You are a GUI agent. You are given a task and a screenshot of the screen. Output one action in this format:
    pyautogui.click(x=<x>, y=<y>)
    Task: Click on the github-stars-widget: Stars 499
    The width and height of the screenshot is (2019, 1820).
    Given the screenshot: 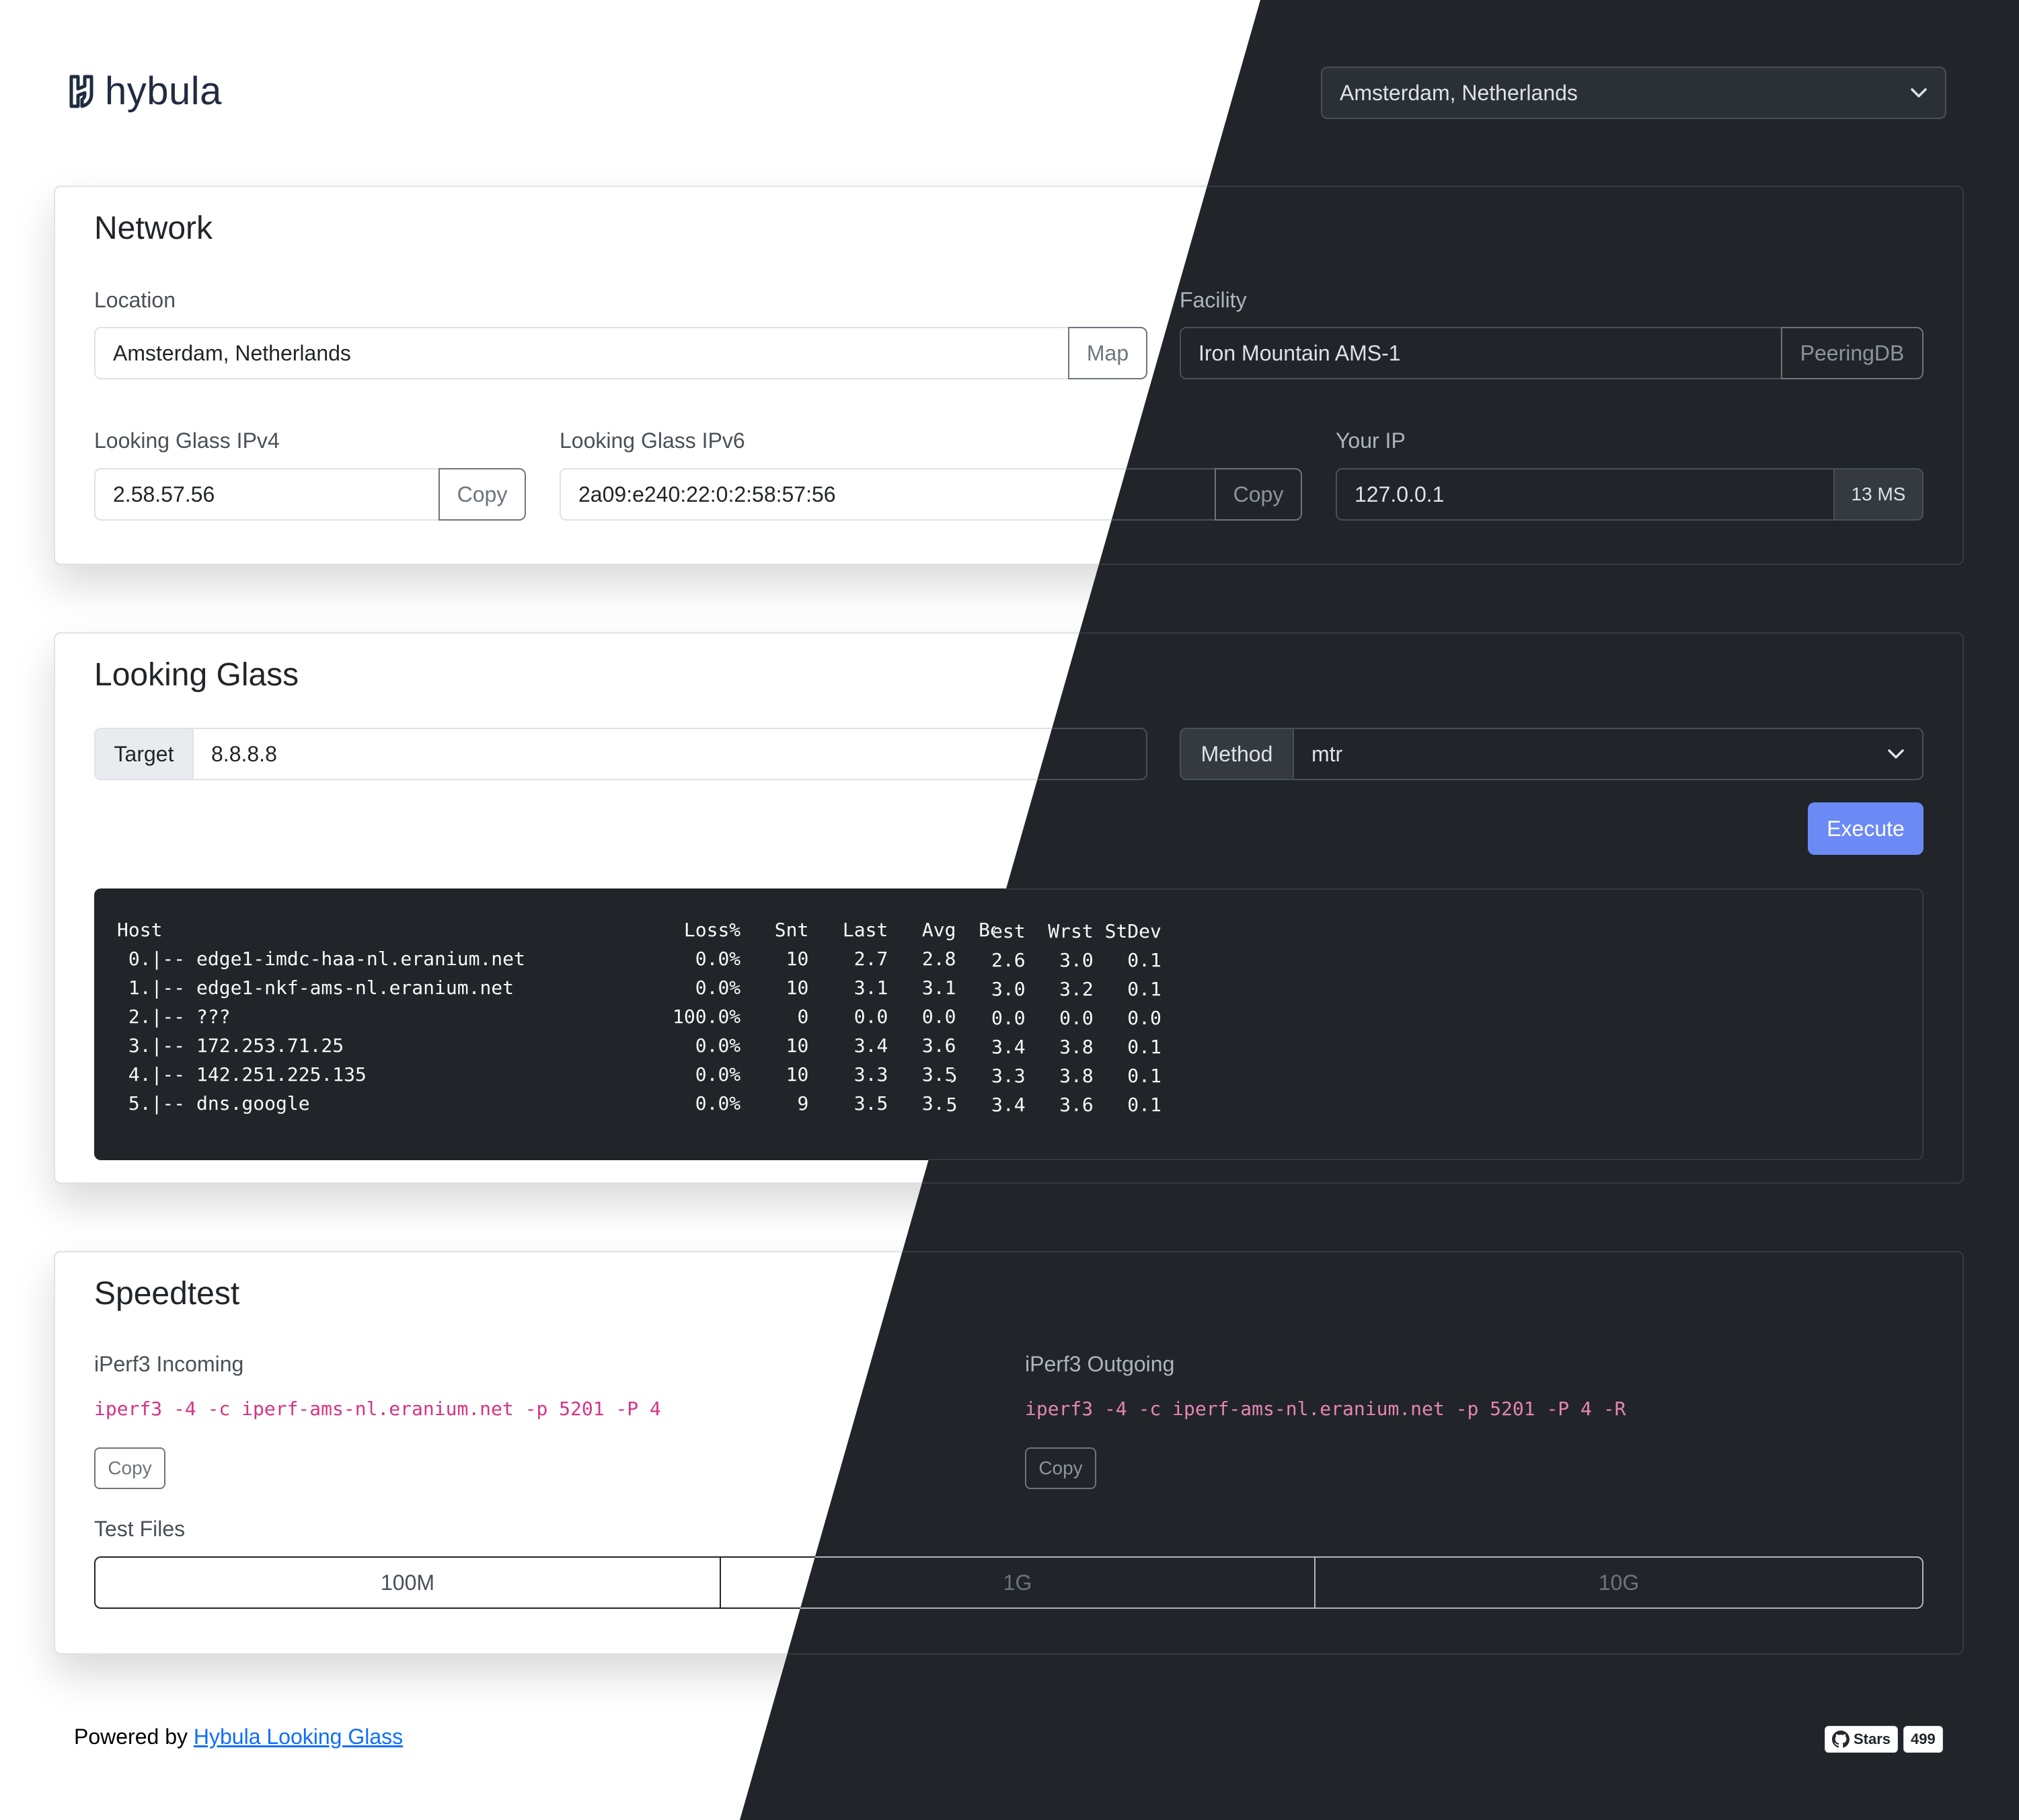 What is the action you would take?
    pyautogui.click(x=1884, y=1739)
    